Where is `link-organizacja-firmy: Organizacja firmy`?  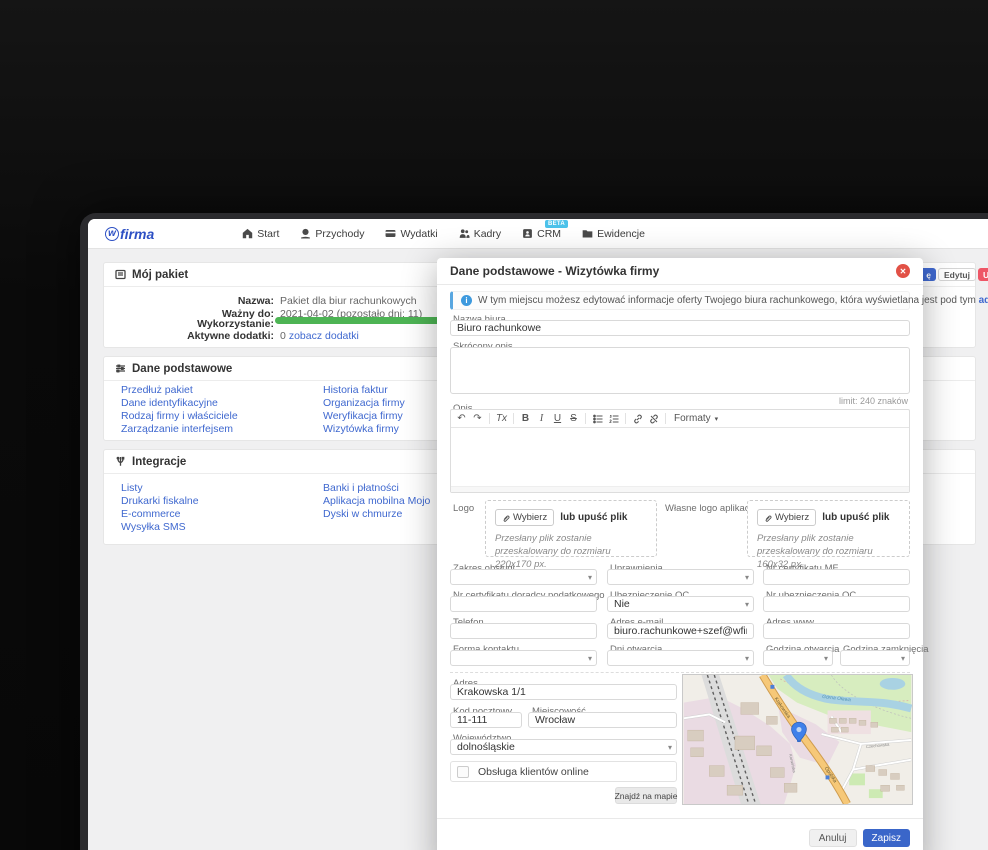 link-organizacja-firmy: Organizacja firmy is located at coordinates (364, 403).